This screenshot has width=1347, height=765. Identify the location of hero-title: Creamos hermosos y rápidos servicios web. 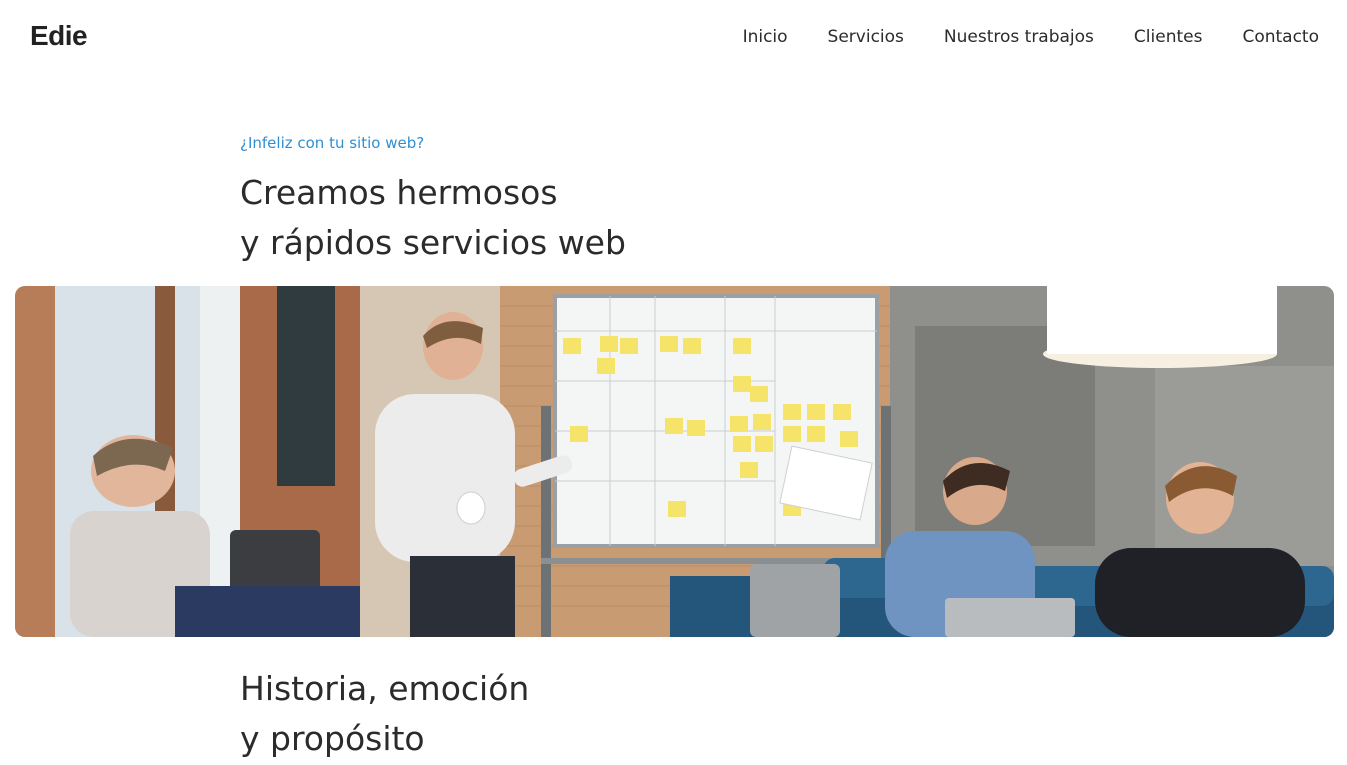
(433, 218).